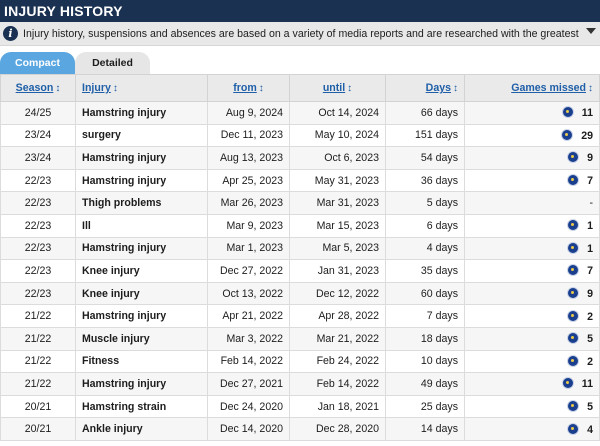 The height and width of the screenshot is (446, 600). I want to click on column-header-from: from ↕, so click(248, 88).